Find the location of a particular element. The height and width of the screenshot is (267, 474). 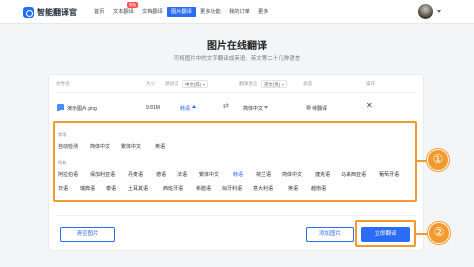

callout-badge-1: ① is located at coordinates (438, 160).